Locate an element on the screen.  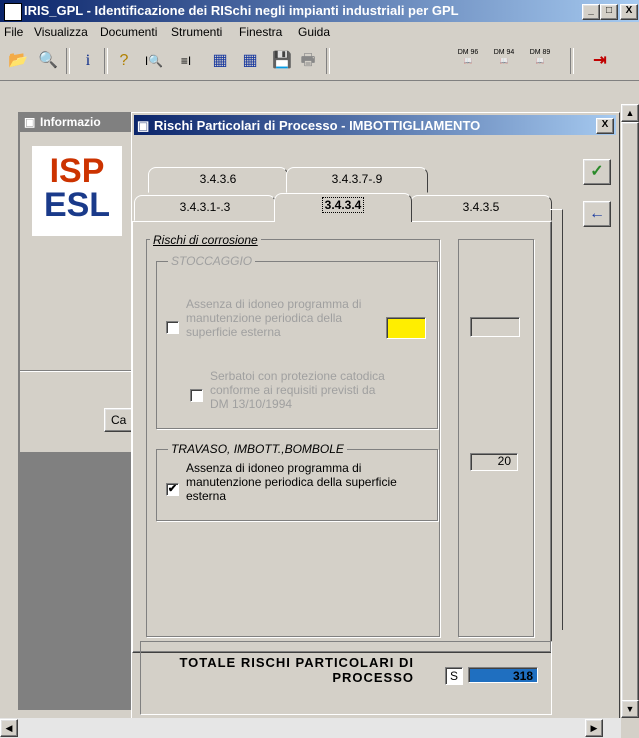
maximize-button: □ is located at coordinates (609, 12).